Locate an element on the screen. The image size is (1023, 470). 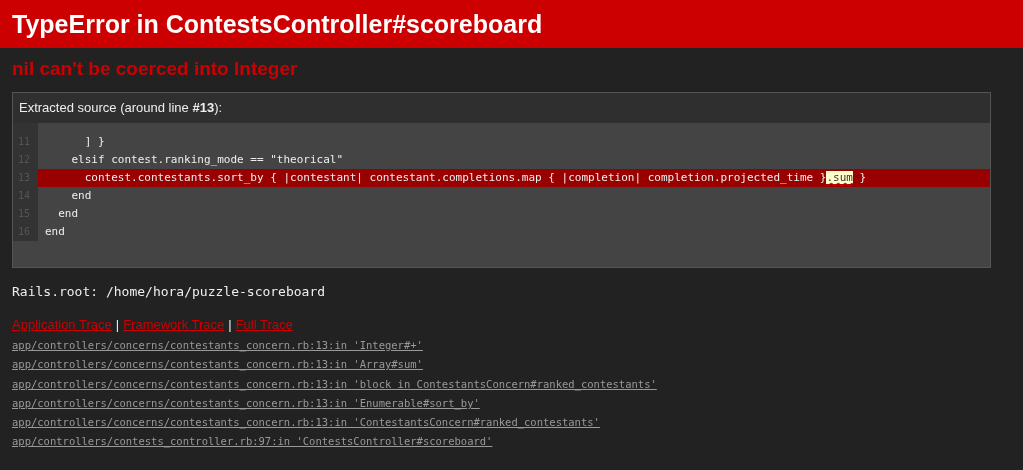
trace-line-link: app/controllers/concerns/contestants_concern.rb:13:in 'block in ContestantsConcern#ranked_contestants' is located at coordinates (334, 384).